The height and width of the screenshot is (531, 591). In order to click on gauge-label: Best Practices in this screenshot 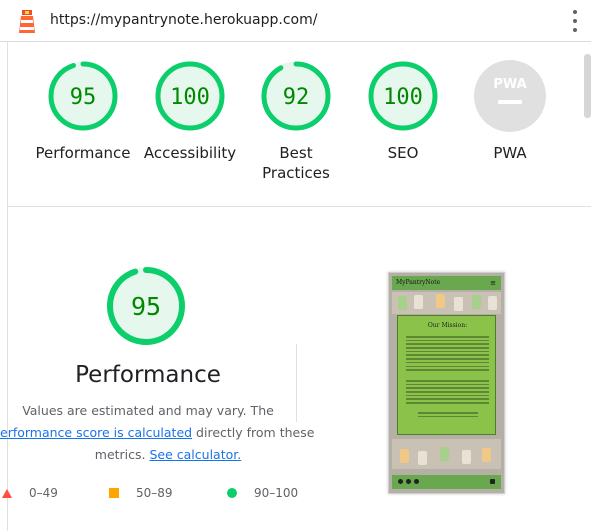, I will do `click(296, 163)`.